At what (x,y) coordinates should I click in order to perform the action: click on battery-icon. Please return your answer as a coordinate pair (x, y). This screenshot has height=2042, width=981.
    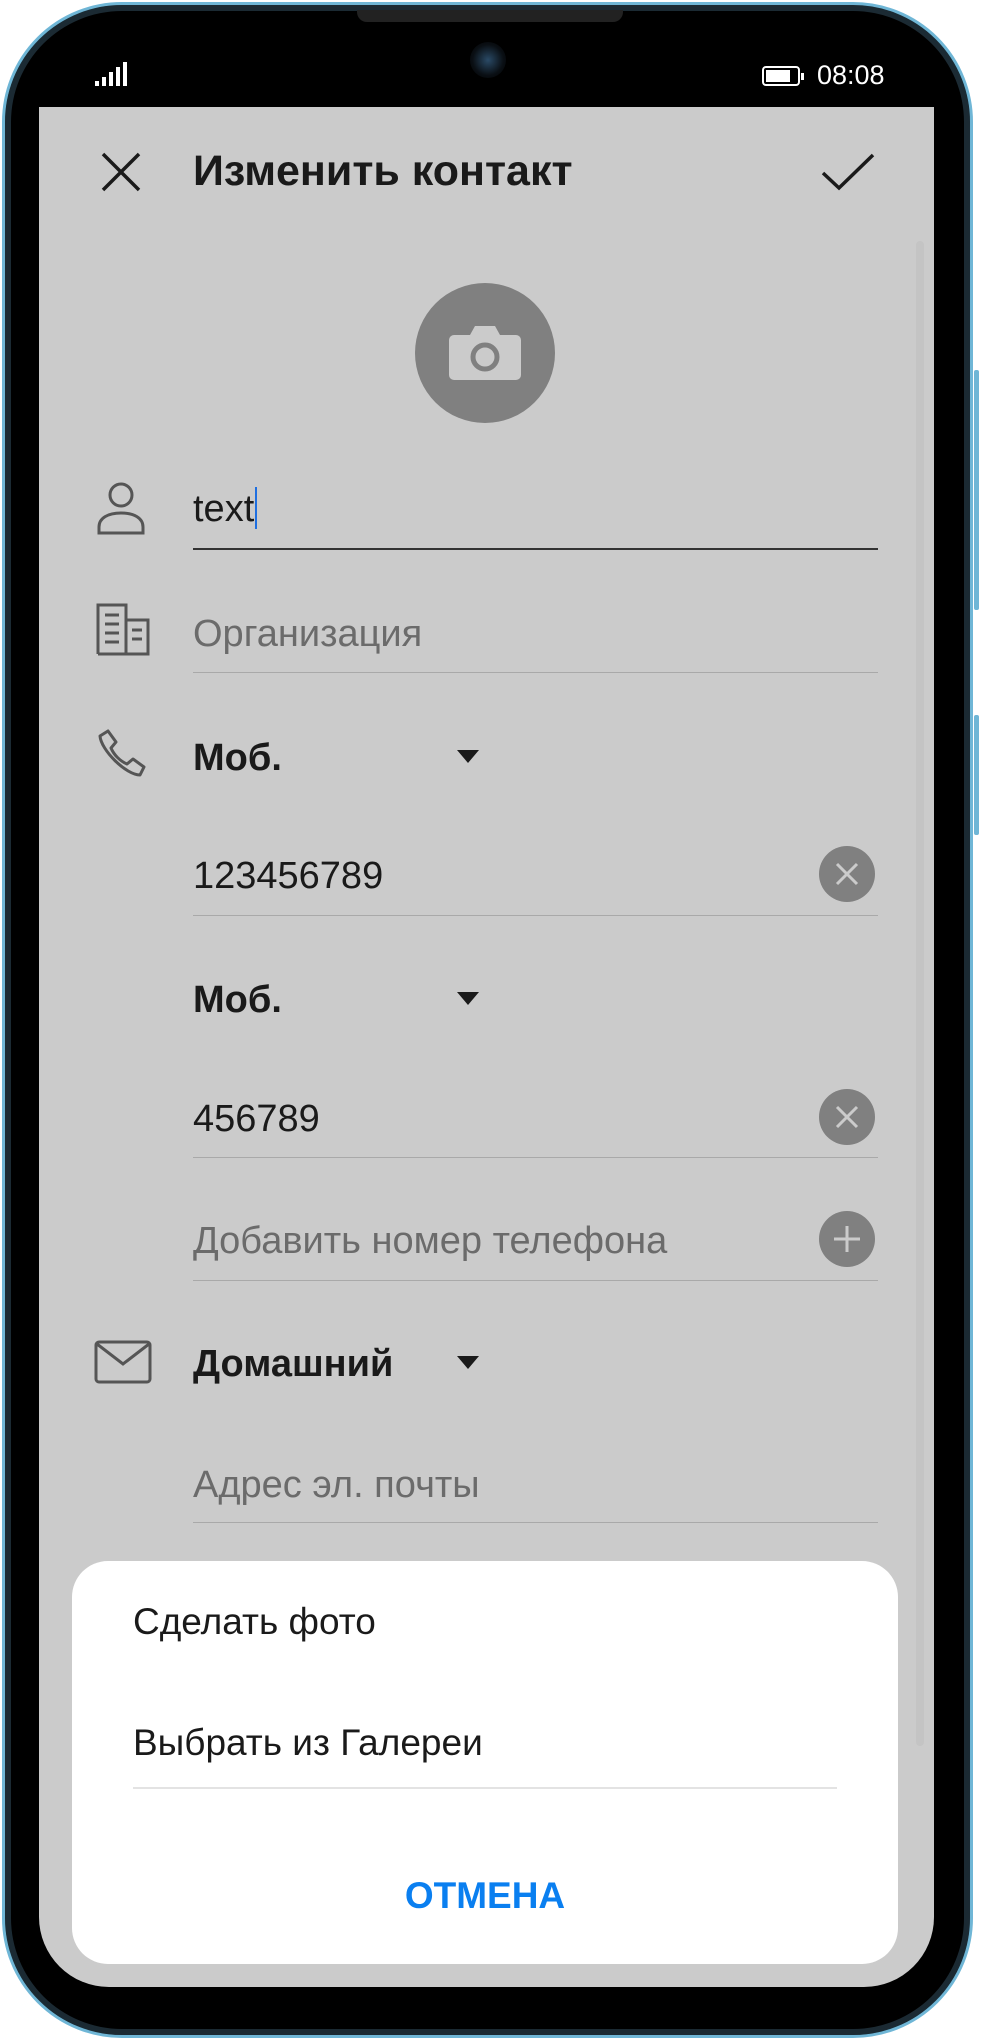
    Looking at the image, I should click on (783, 76).